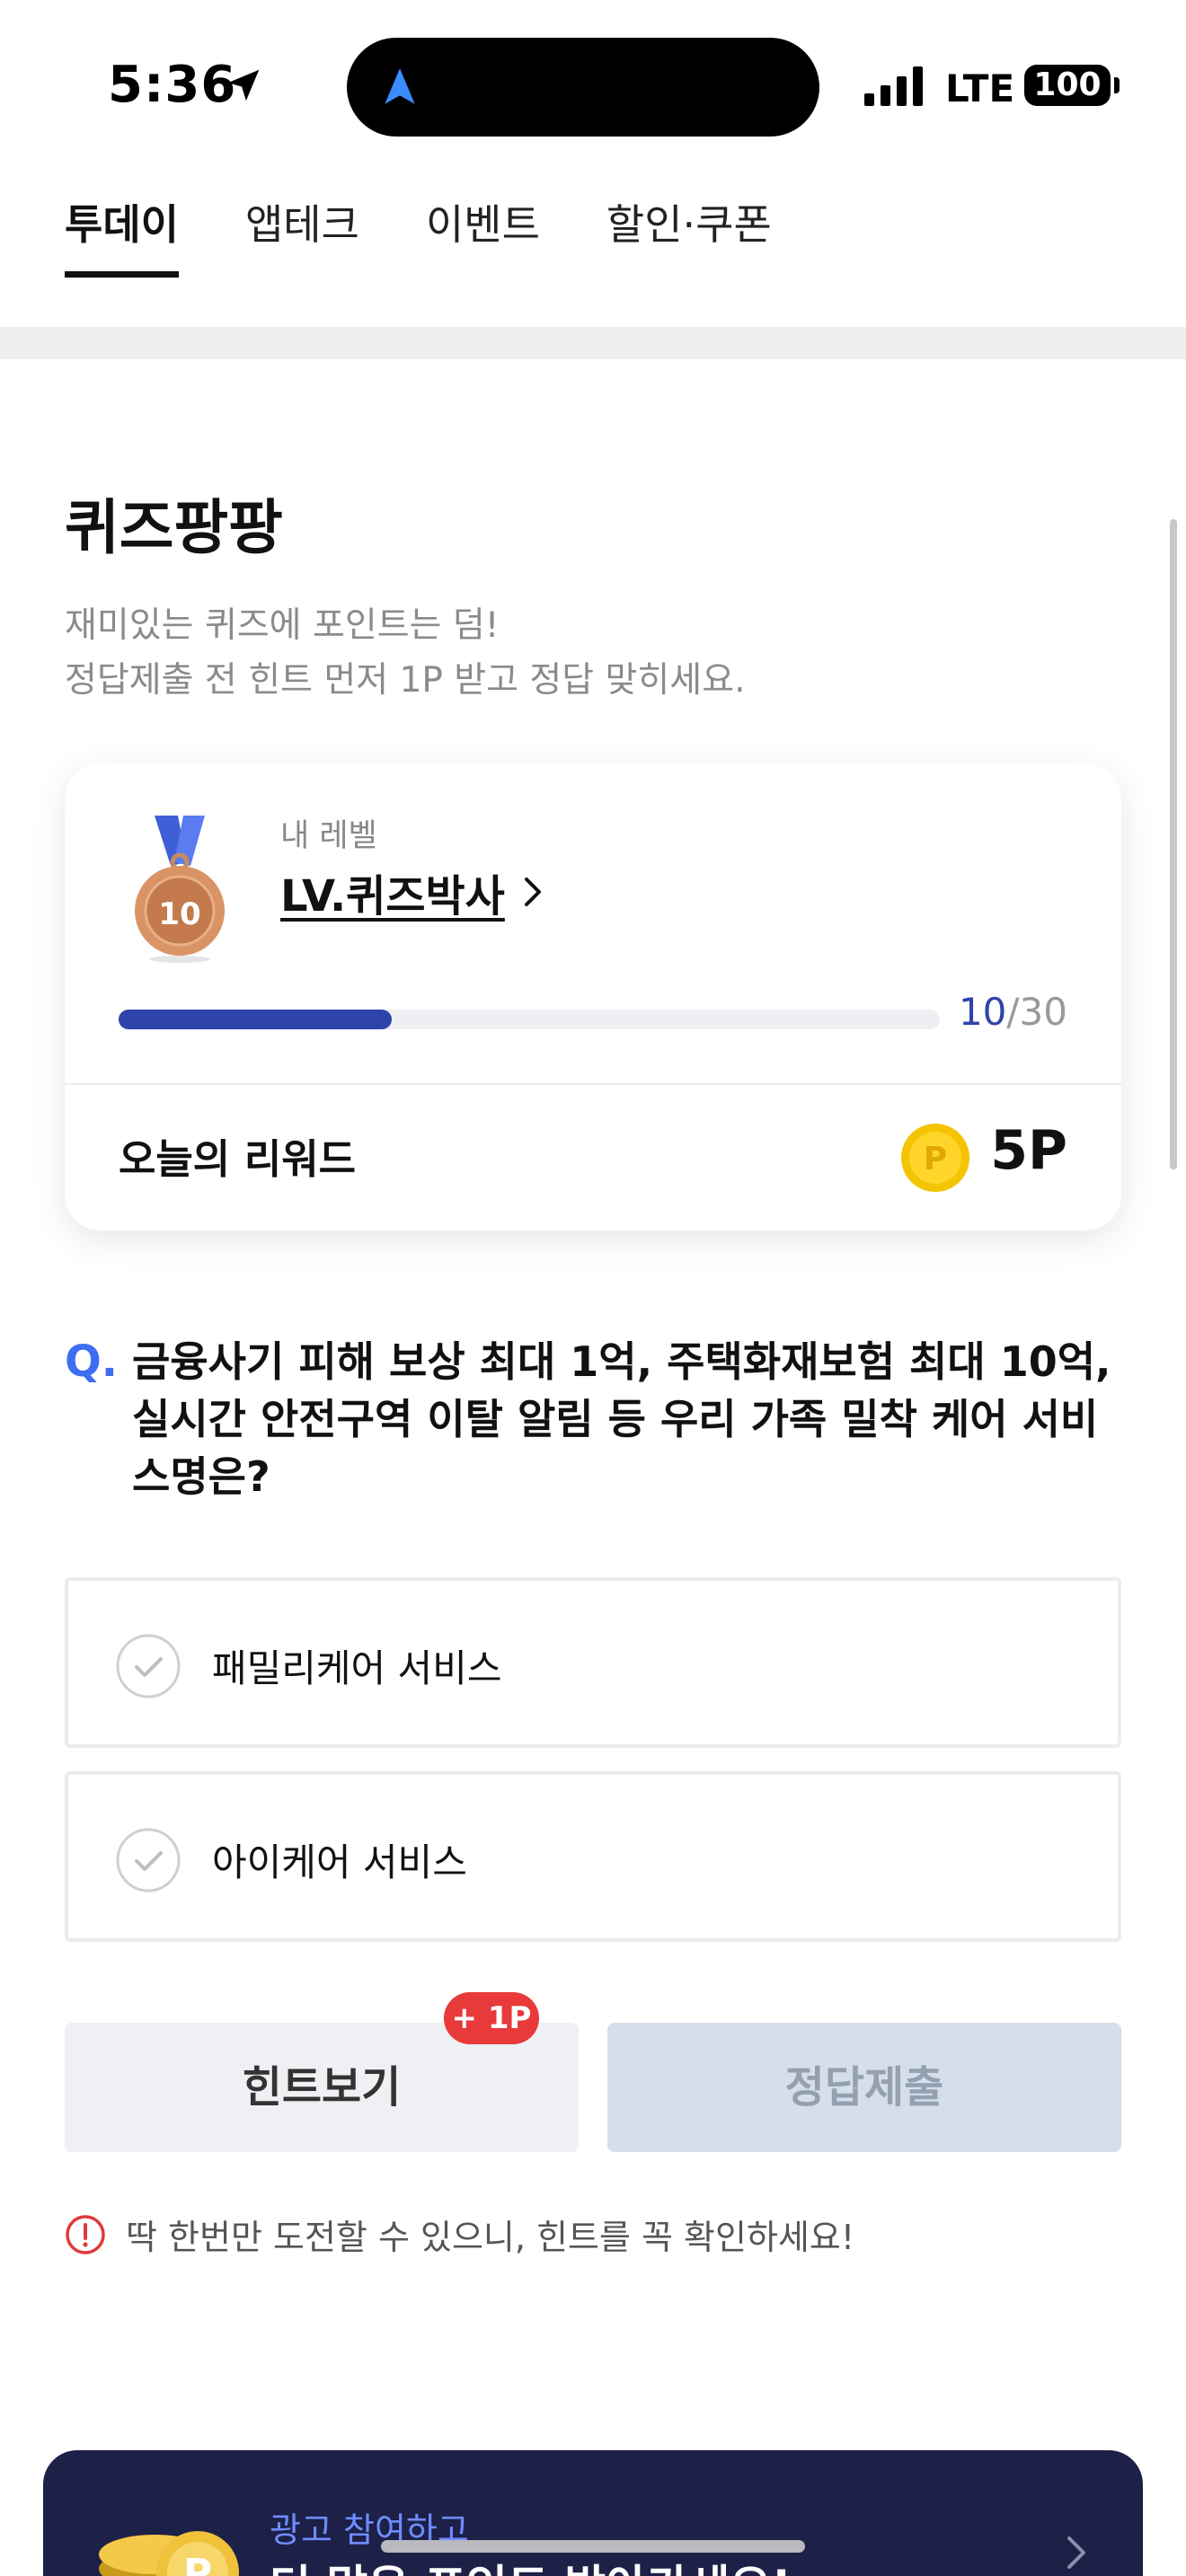 This screenshot has height=2576, width=1186. I want to click on ad-line-2: 더 많은 포인트 받아가세요!, so click(531, 2563).